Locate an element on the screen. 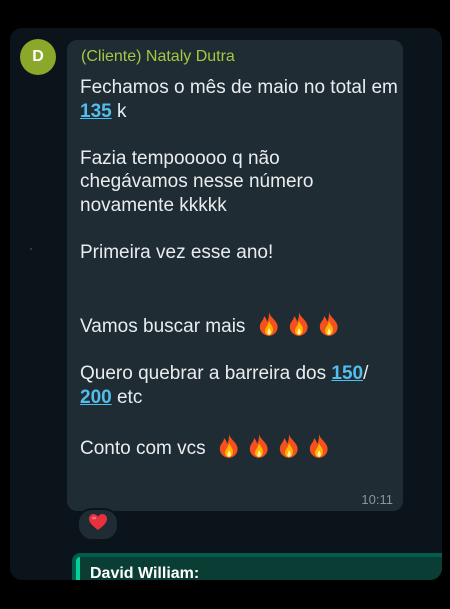  slash-text: / is located at coordinates (366, 373).